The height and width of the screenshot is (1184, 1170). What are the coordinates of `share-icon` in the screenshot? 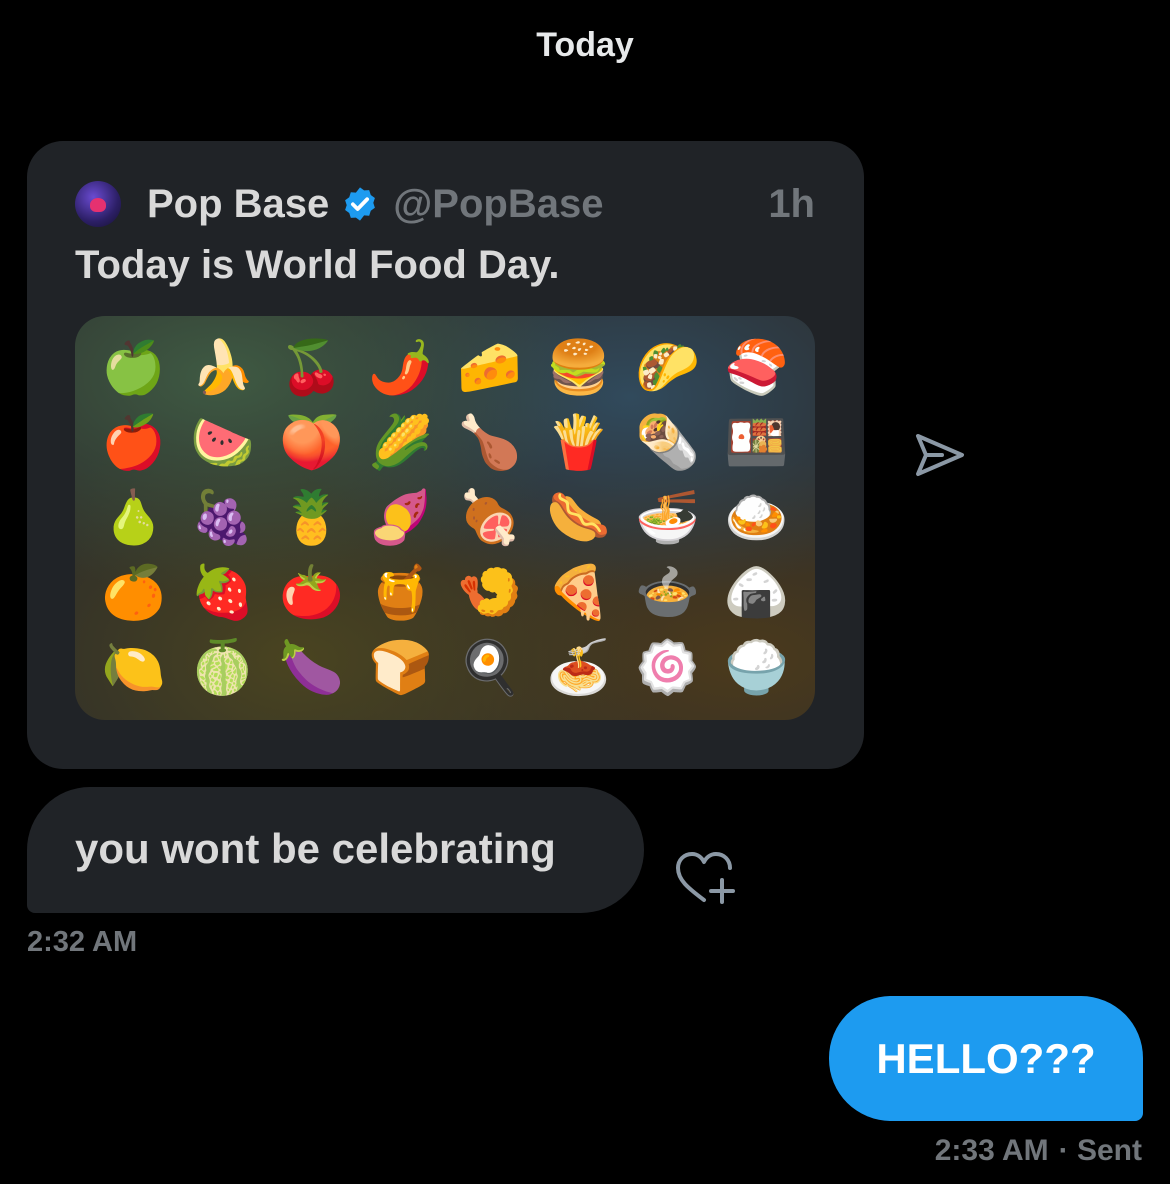 It's located at (939, 455).